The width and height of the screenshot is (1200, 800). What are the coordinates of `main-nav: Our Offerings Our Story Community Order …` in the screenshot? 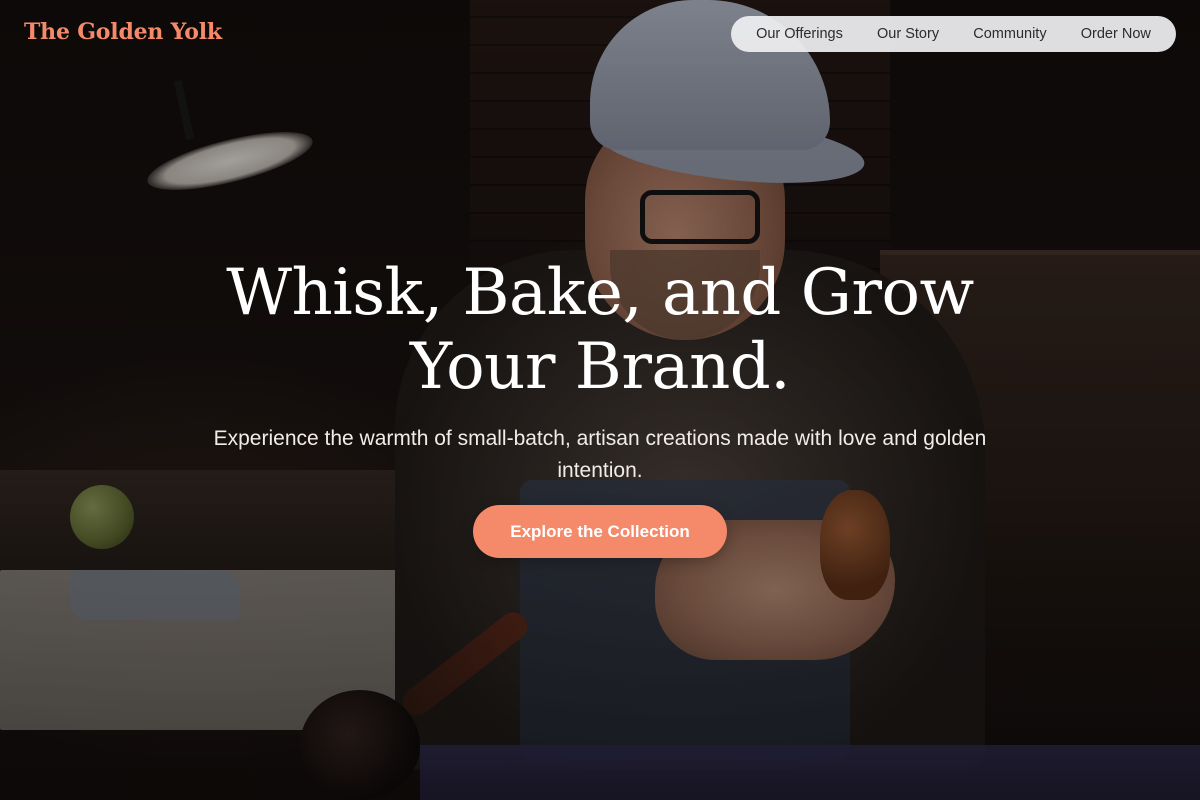 It's located at (953, 34).